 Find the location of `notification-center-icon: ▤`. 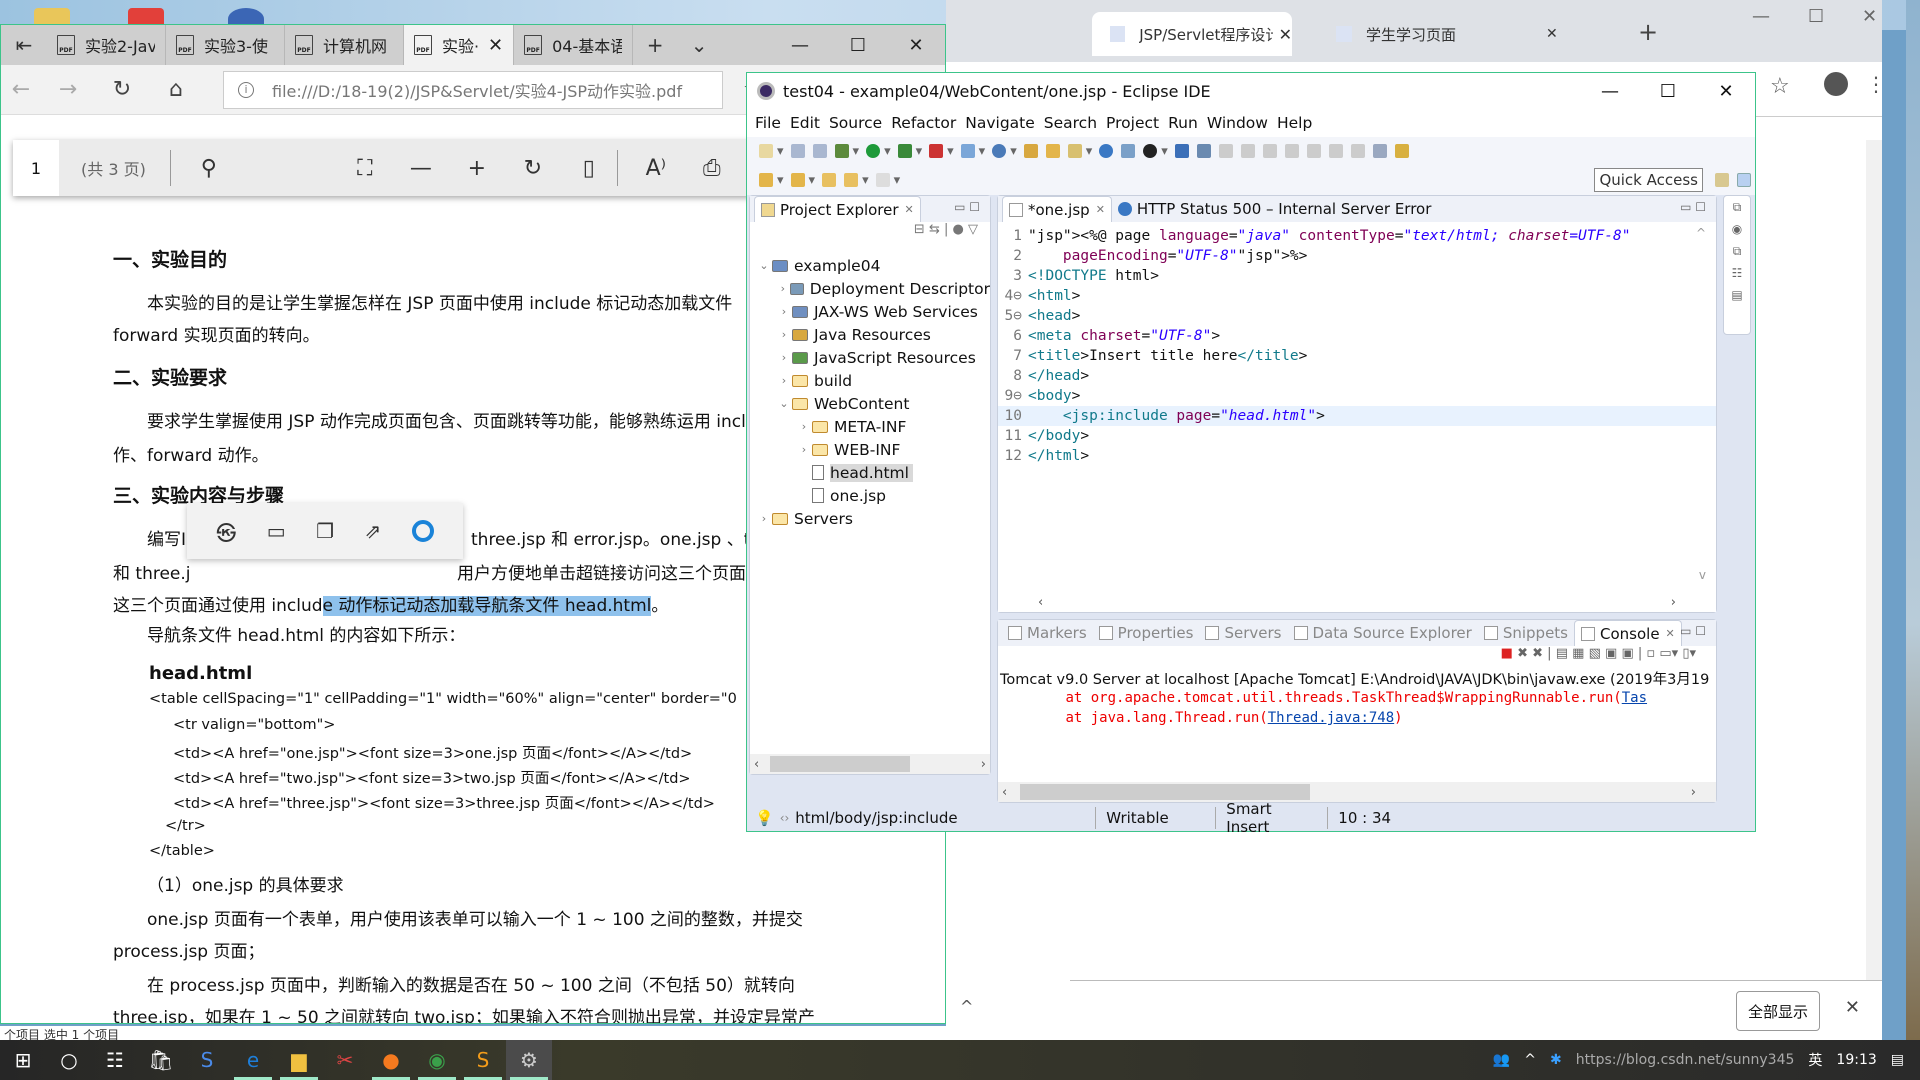

notification-center-icon: ▤ is located at coordinates (1897, 1060).